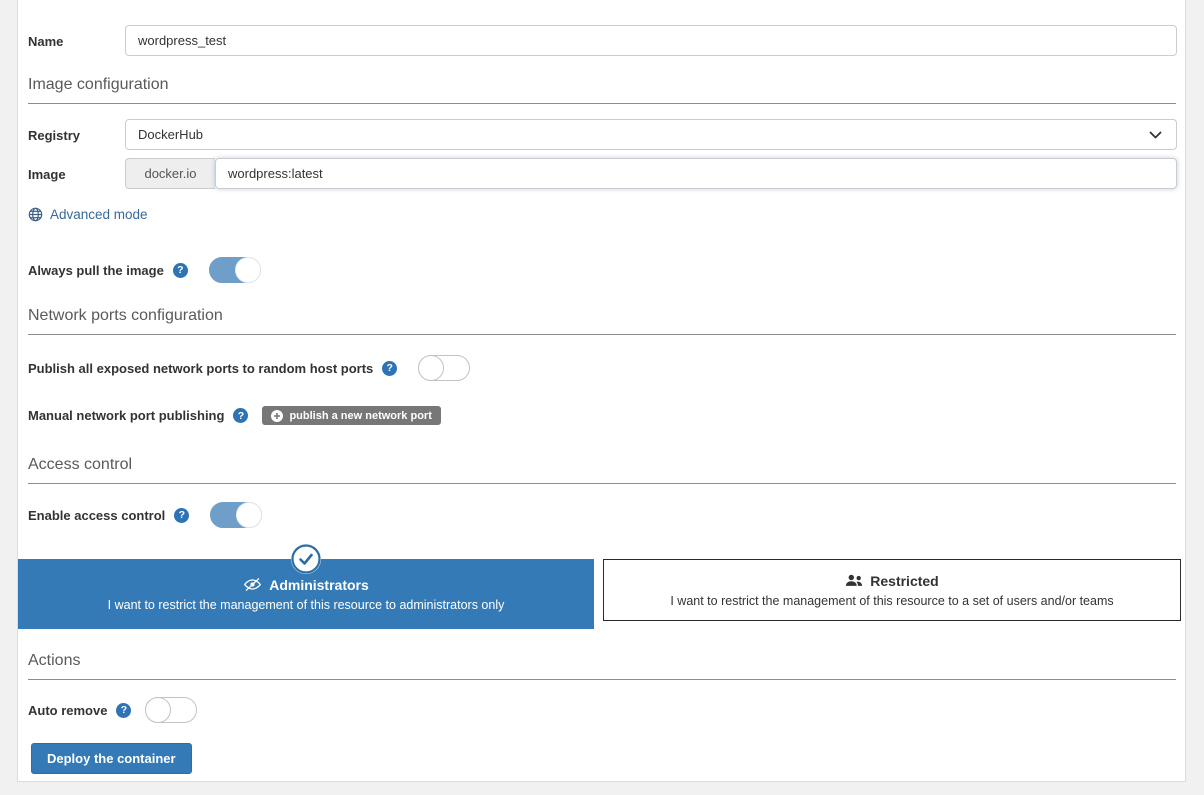 The height and width of the screenshot is (795, 1204). I want to click on chevron-down-icon, so click(1155, 135).